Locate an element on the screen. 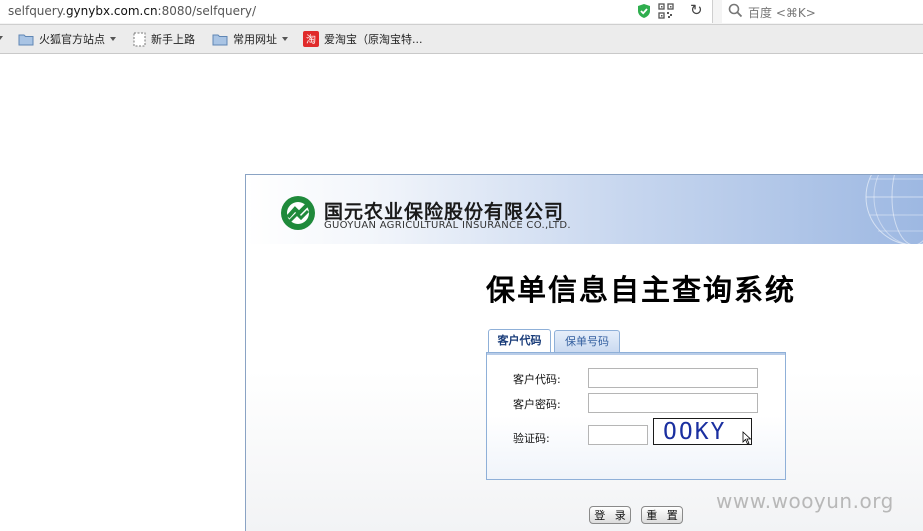 This screenshot has height=531, width=923. customer-password-input is located at coordinates (673, 403).